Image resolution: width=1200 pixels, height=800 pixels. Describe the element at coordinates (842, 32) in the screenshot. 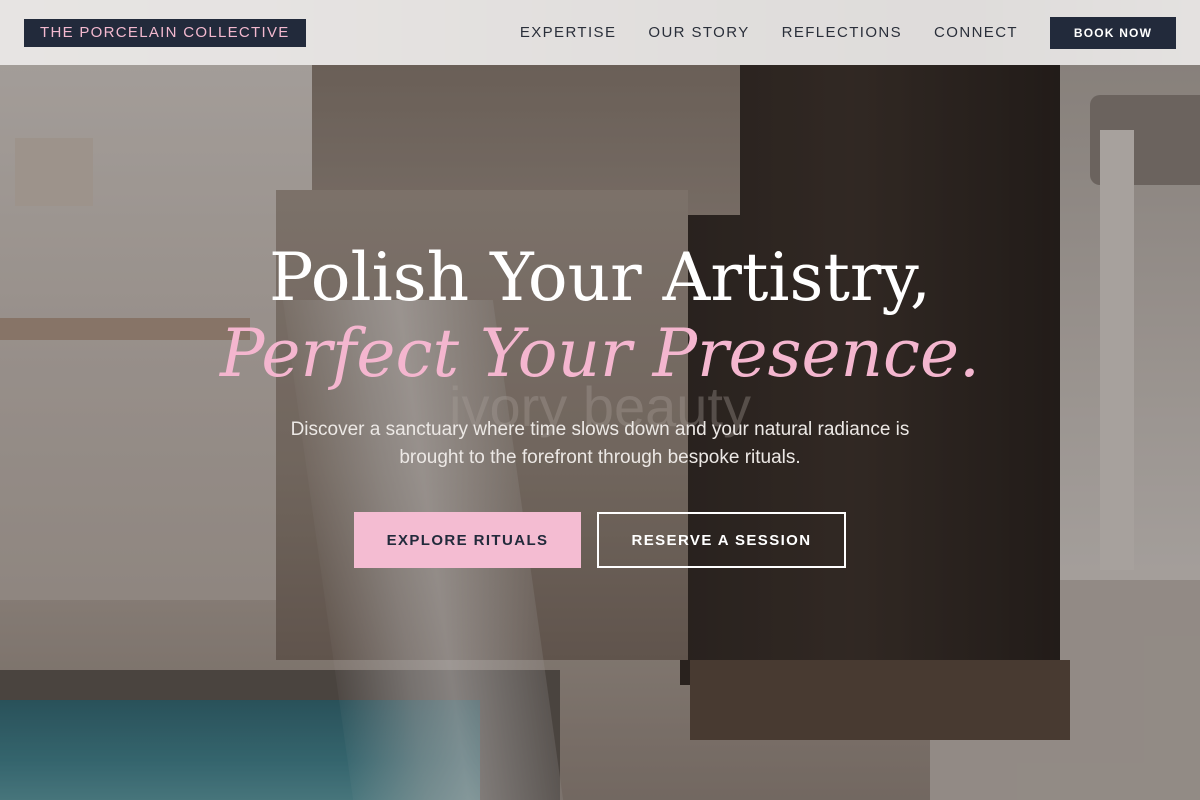

I see `nav-link-reflections: REFLECTIONS` at that location.